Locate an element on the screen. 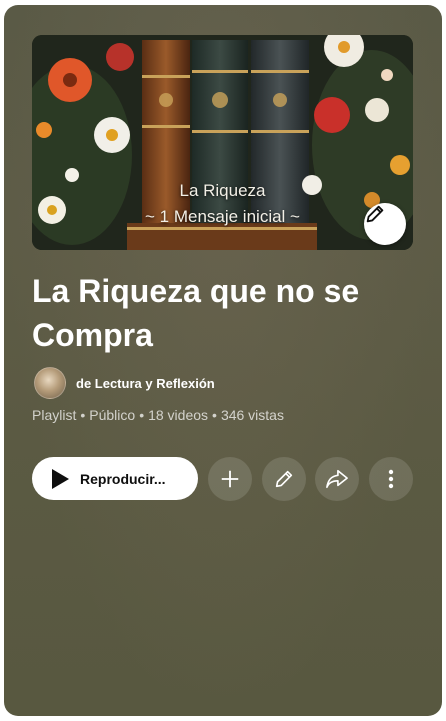 This screenshot has height=721, width=446. play-icon is located at coordinates (60, 478).